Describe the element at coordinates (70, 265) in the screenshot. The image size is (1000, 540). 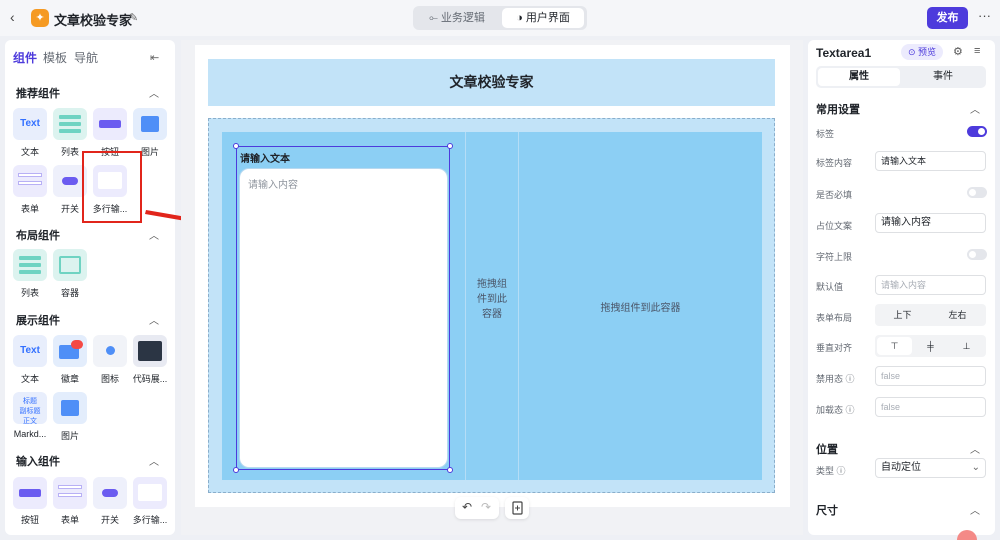
I see `container-component-icon` at that location.